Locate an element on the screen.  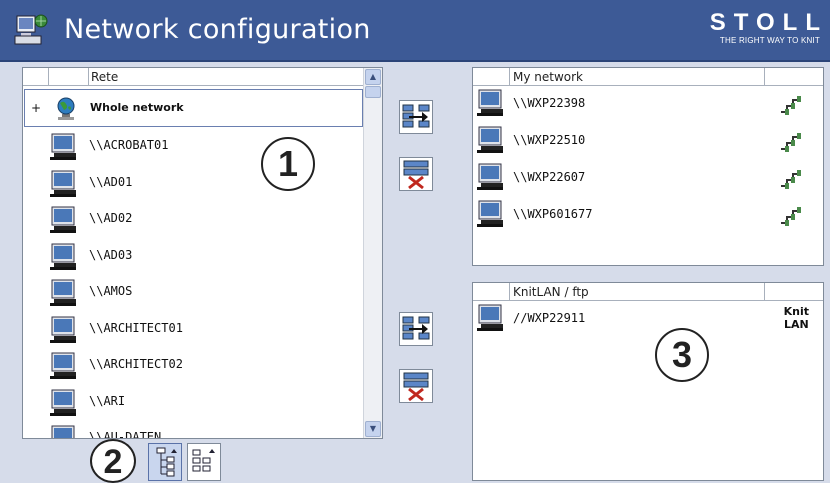
tree-view-icon is located at coordinates (166, 462).